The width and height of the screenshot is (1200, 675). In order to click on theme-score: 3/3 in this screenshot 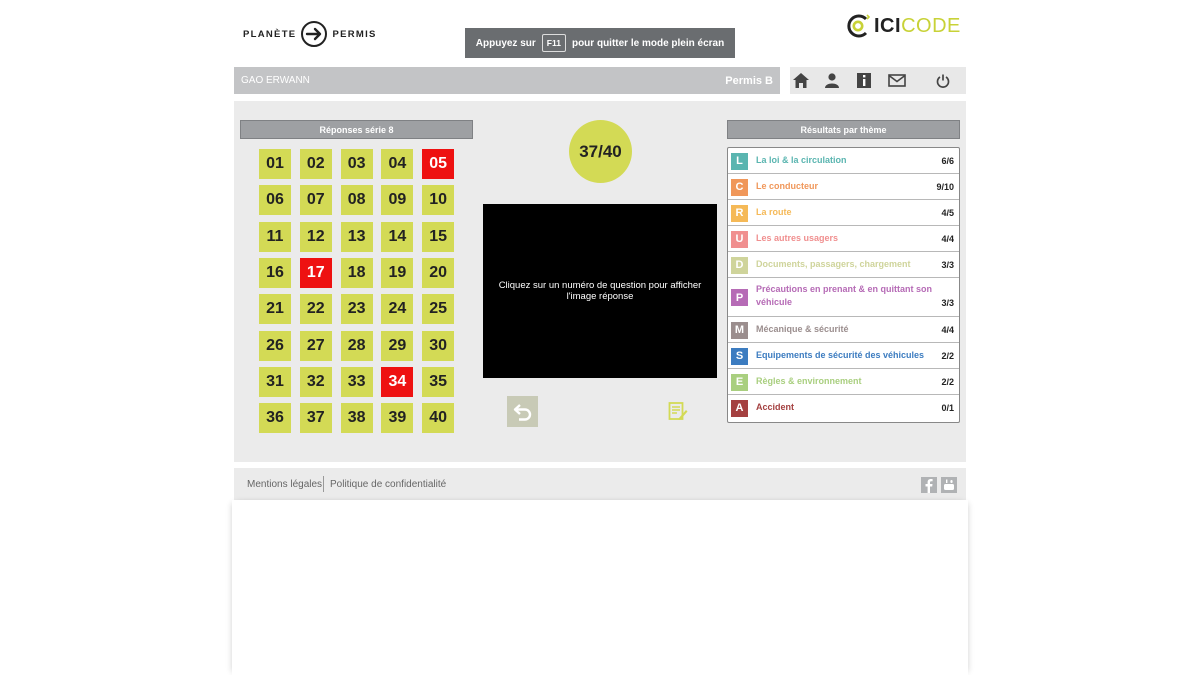, I will do `click(947, 265)`.